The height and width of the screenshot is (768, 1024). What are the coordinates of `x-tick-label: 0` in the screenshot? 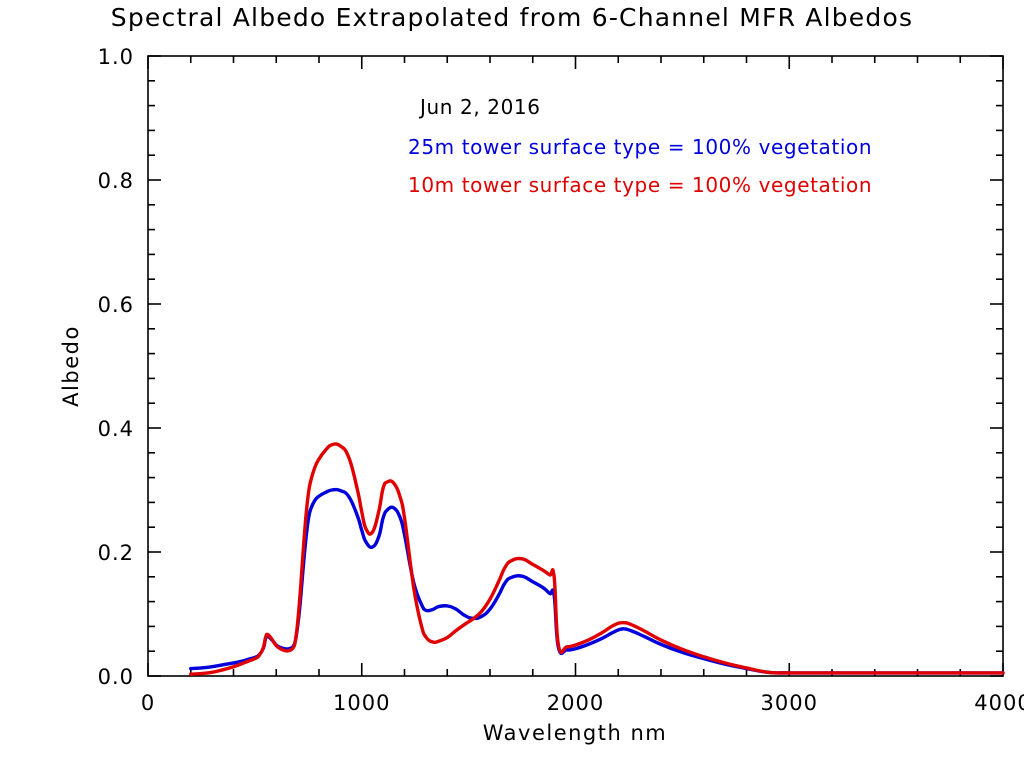 It's located at (148, 703).